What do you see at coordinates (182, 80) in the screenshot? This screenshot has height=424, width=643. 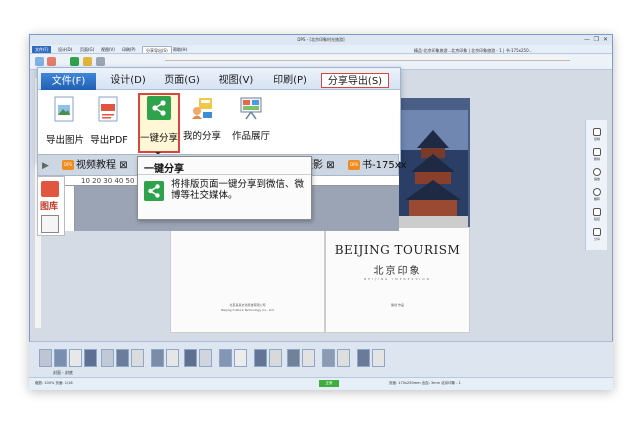 I see `tab-page: 页面(G)` at bounding box center [182, 80].